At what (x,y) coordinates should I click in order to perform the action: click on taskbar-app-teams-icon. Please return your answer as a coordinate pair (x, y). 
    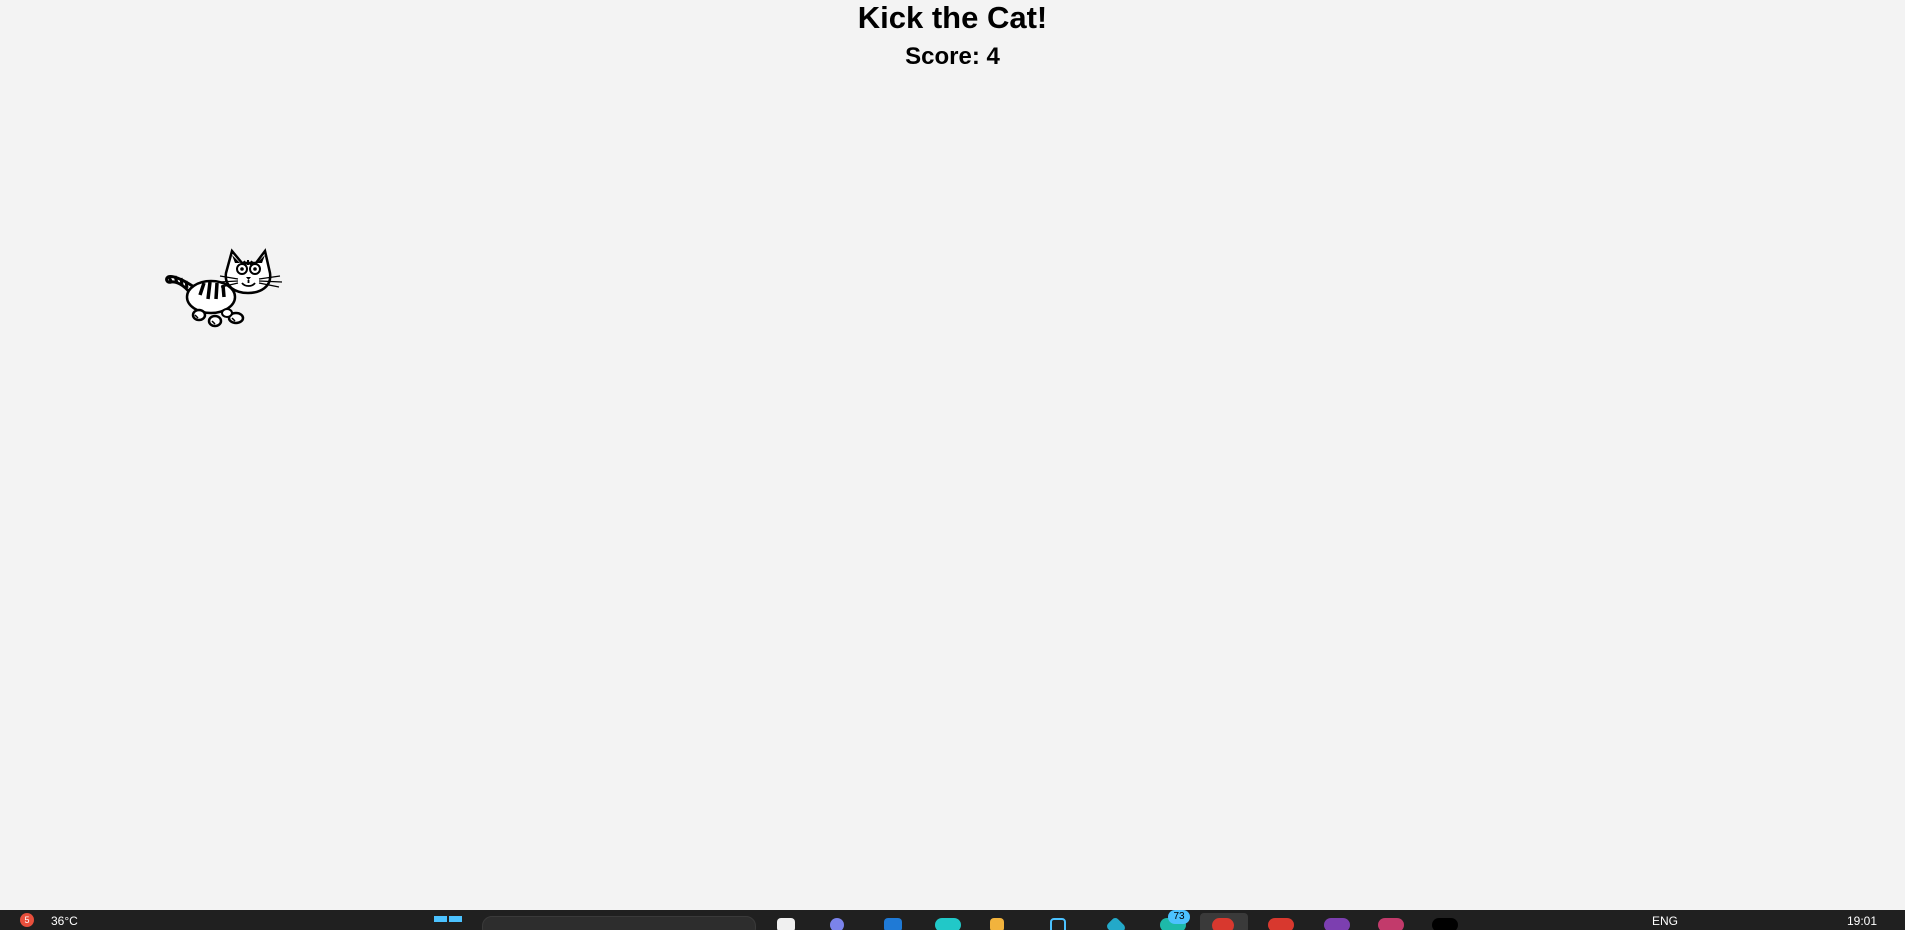
    Looking at the image, I should click on (837, 924).